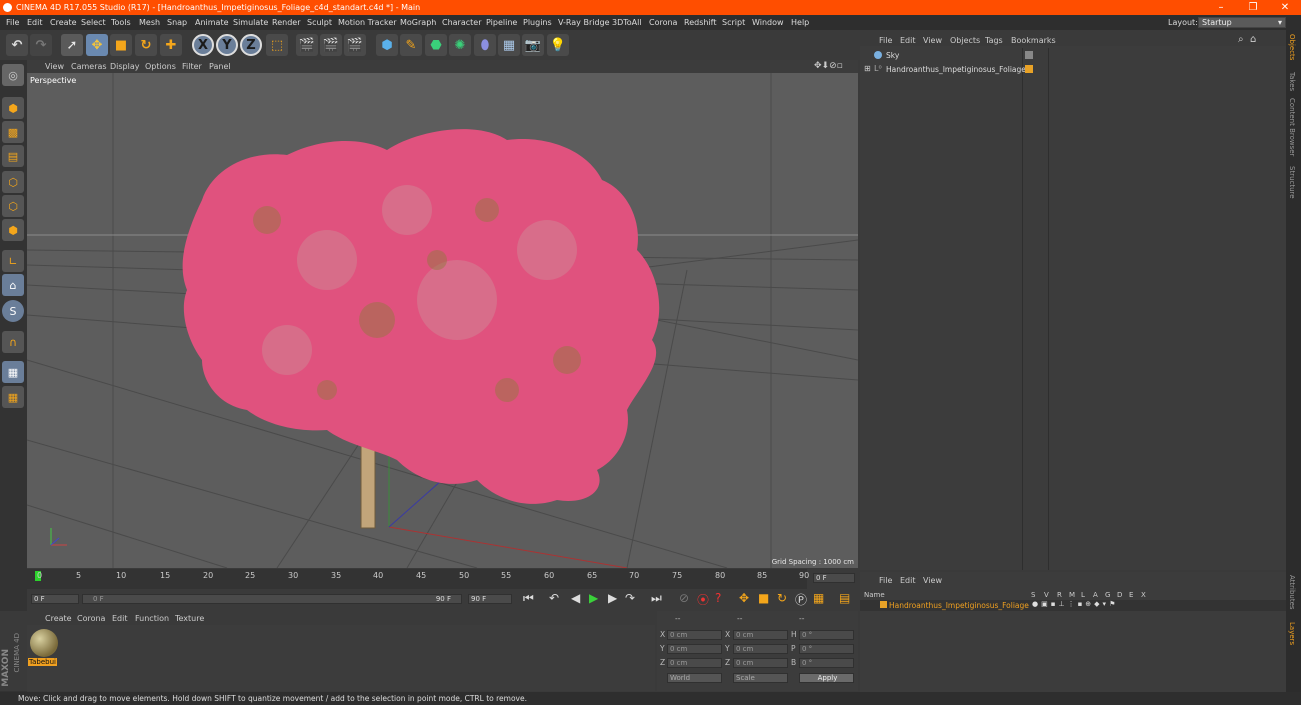  What do you see at coordinates (54, 66) in the screenshot?
I see `viewport-menu-view: View` at bounding box center [54, 66].